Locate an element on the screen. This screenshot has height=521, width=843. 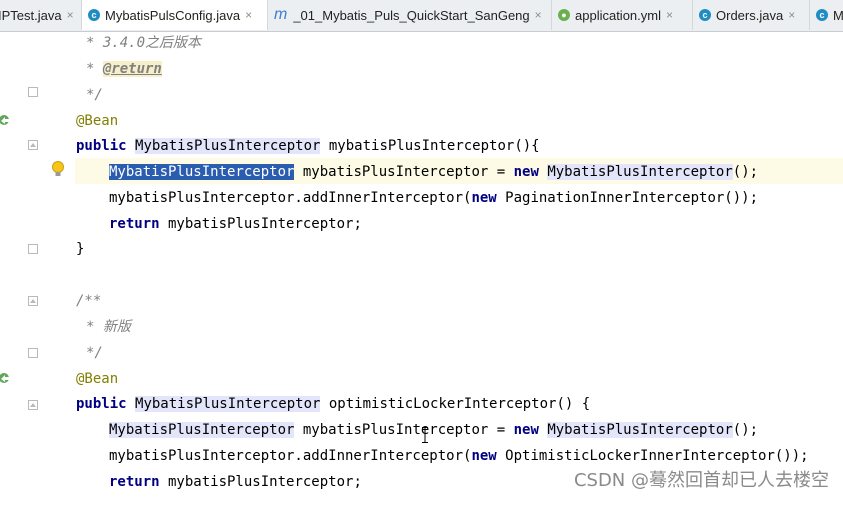
tab-truncated: c M is located at coordinates (826, 15).